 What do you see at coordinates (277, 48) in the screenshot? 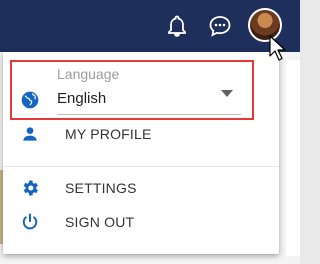
I see `mouse-cursor-icon` at bounding box center [277, 48].